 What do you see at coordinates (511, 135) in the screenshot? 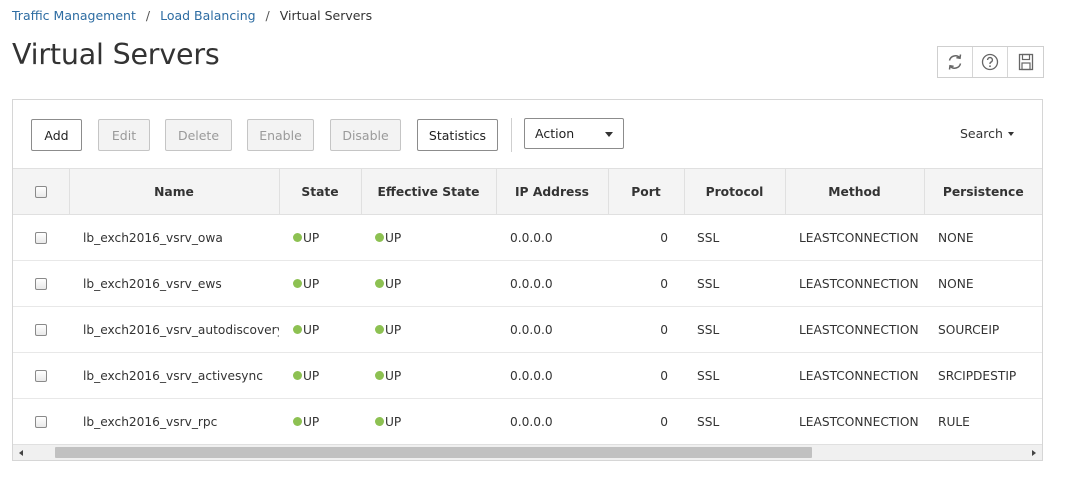
I see `toolbar-divider` at bounding box center [511, 135].